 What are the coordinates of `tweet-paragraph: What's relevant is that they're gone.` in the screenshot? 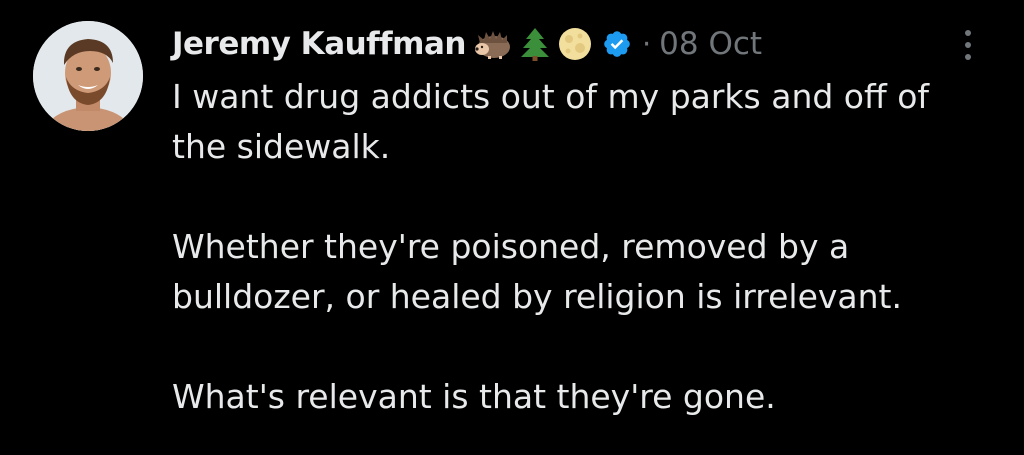 It's located at (474, 396).